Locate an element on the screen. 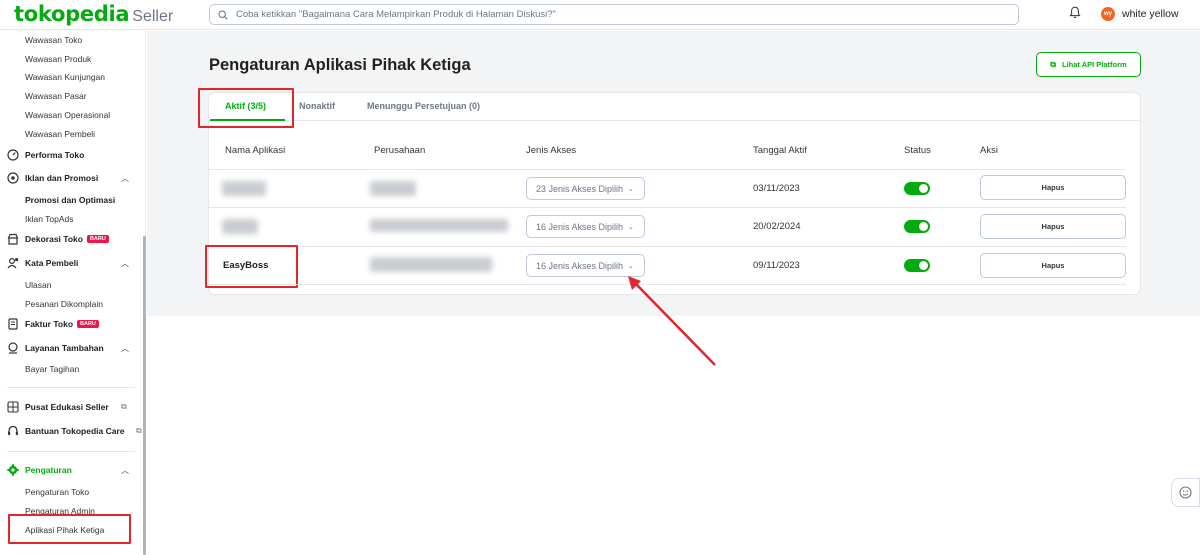 Image resolution: width=1200 pixels, height=555 pixels. feedback-smiley-icon is located at coordinates (1185, 492).